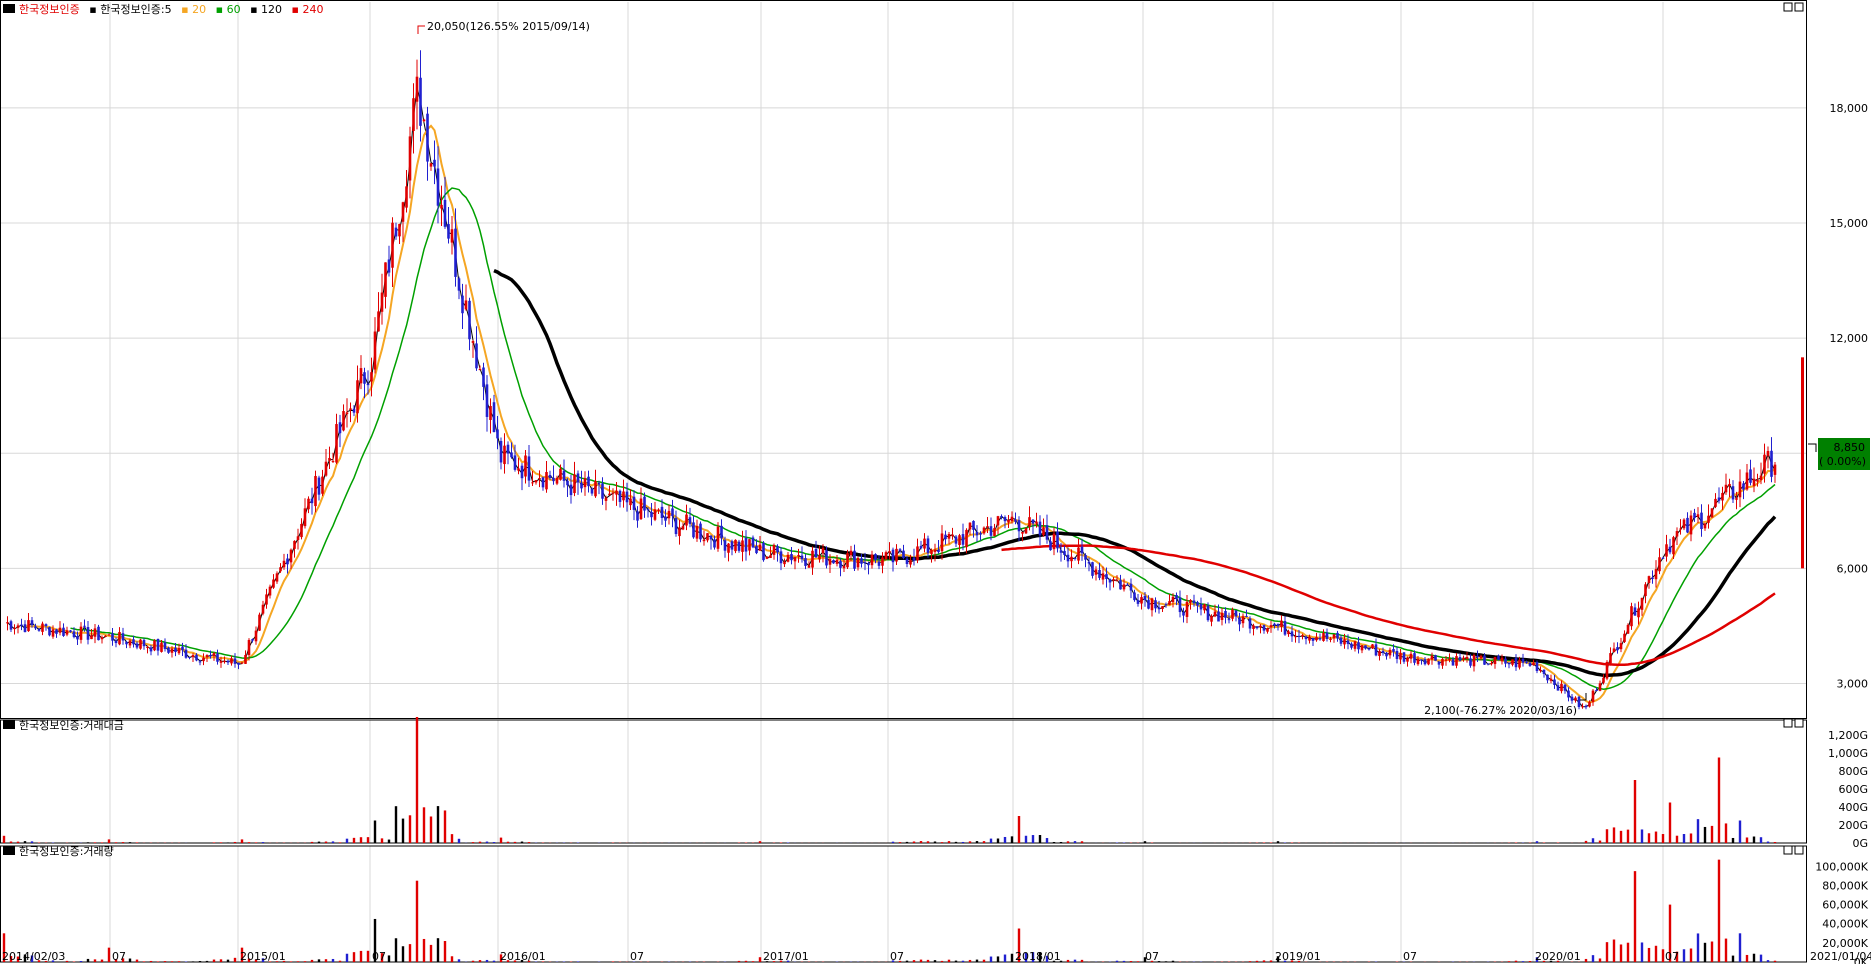 This screenshot has width=1871, height=964. What do you see at coordinates (9, 8) in the screenshot?
I see `panel-menu-icon` at bounding box center [9, 8].